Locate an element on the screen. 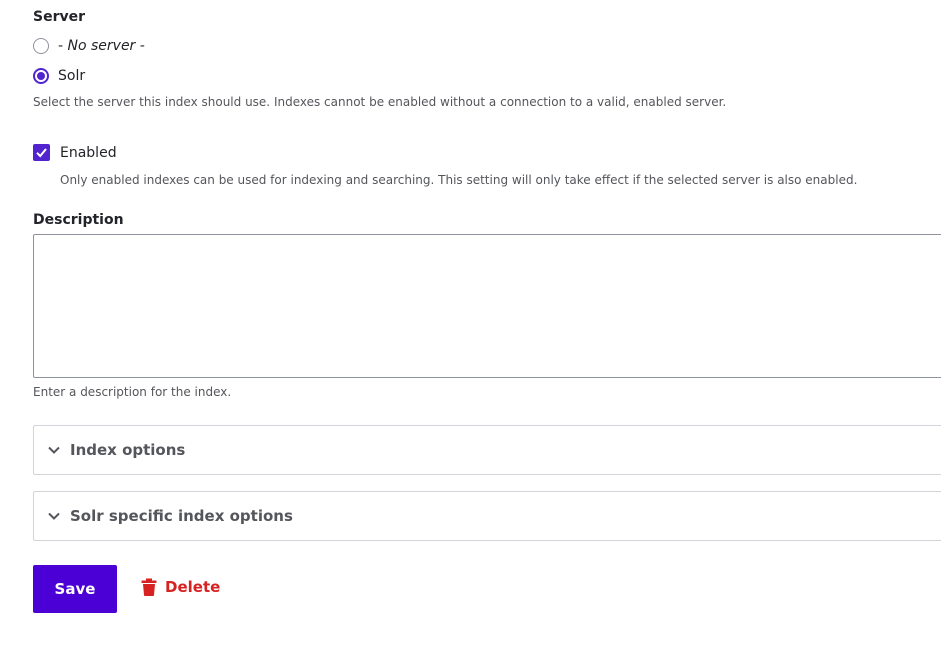  description-label: Description is located at coordinates (78, 220).